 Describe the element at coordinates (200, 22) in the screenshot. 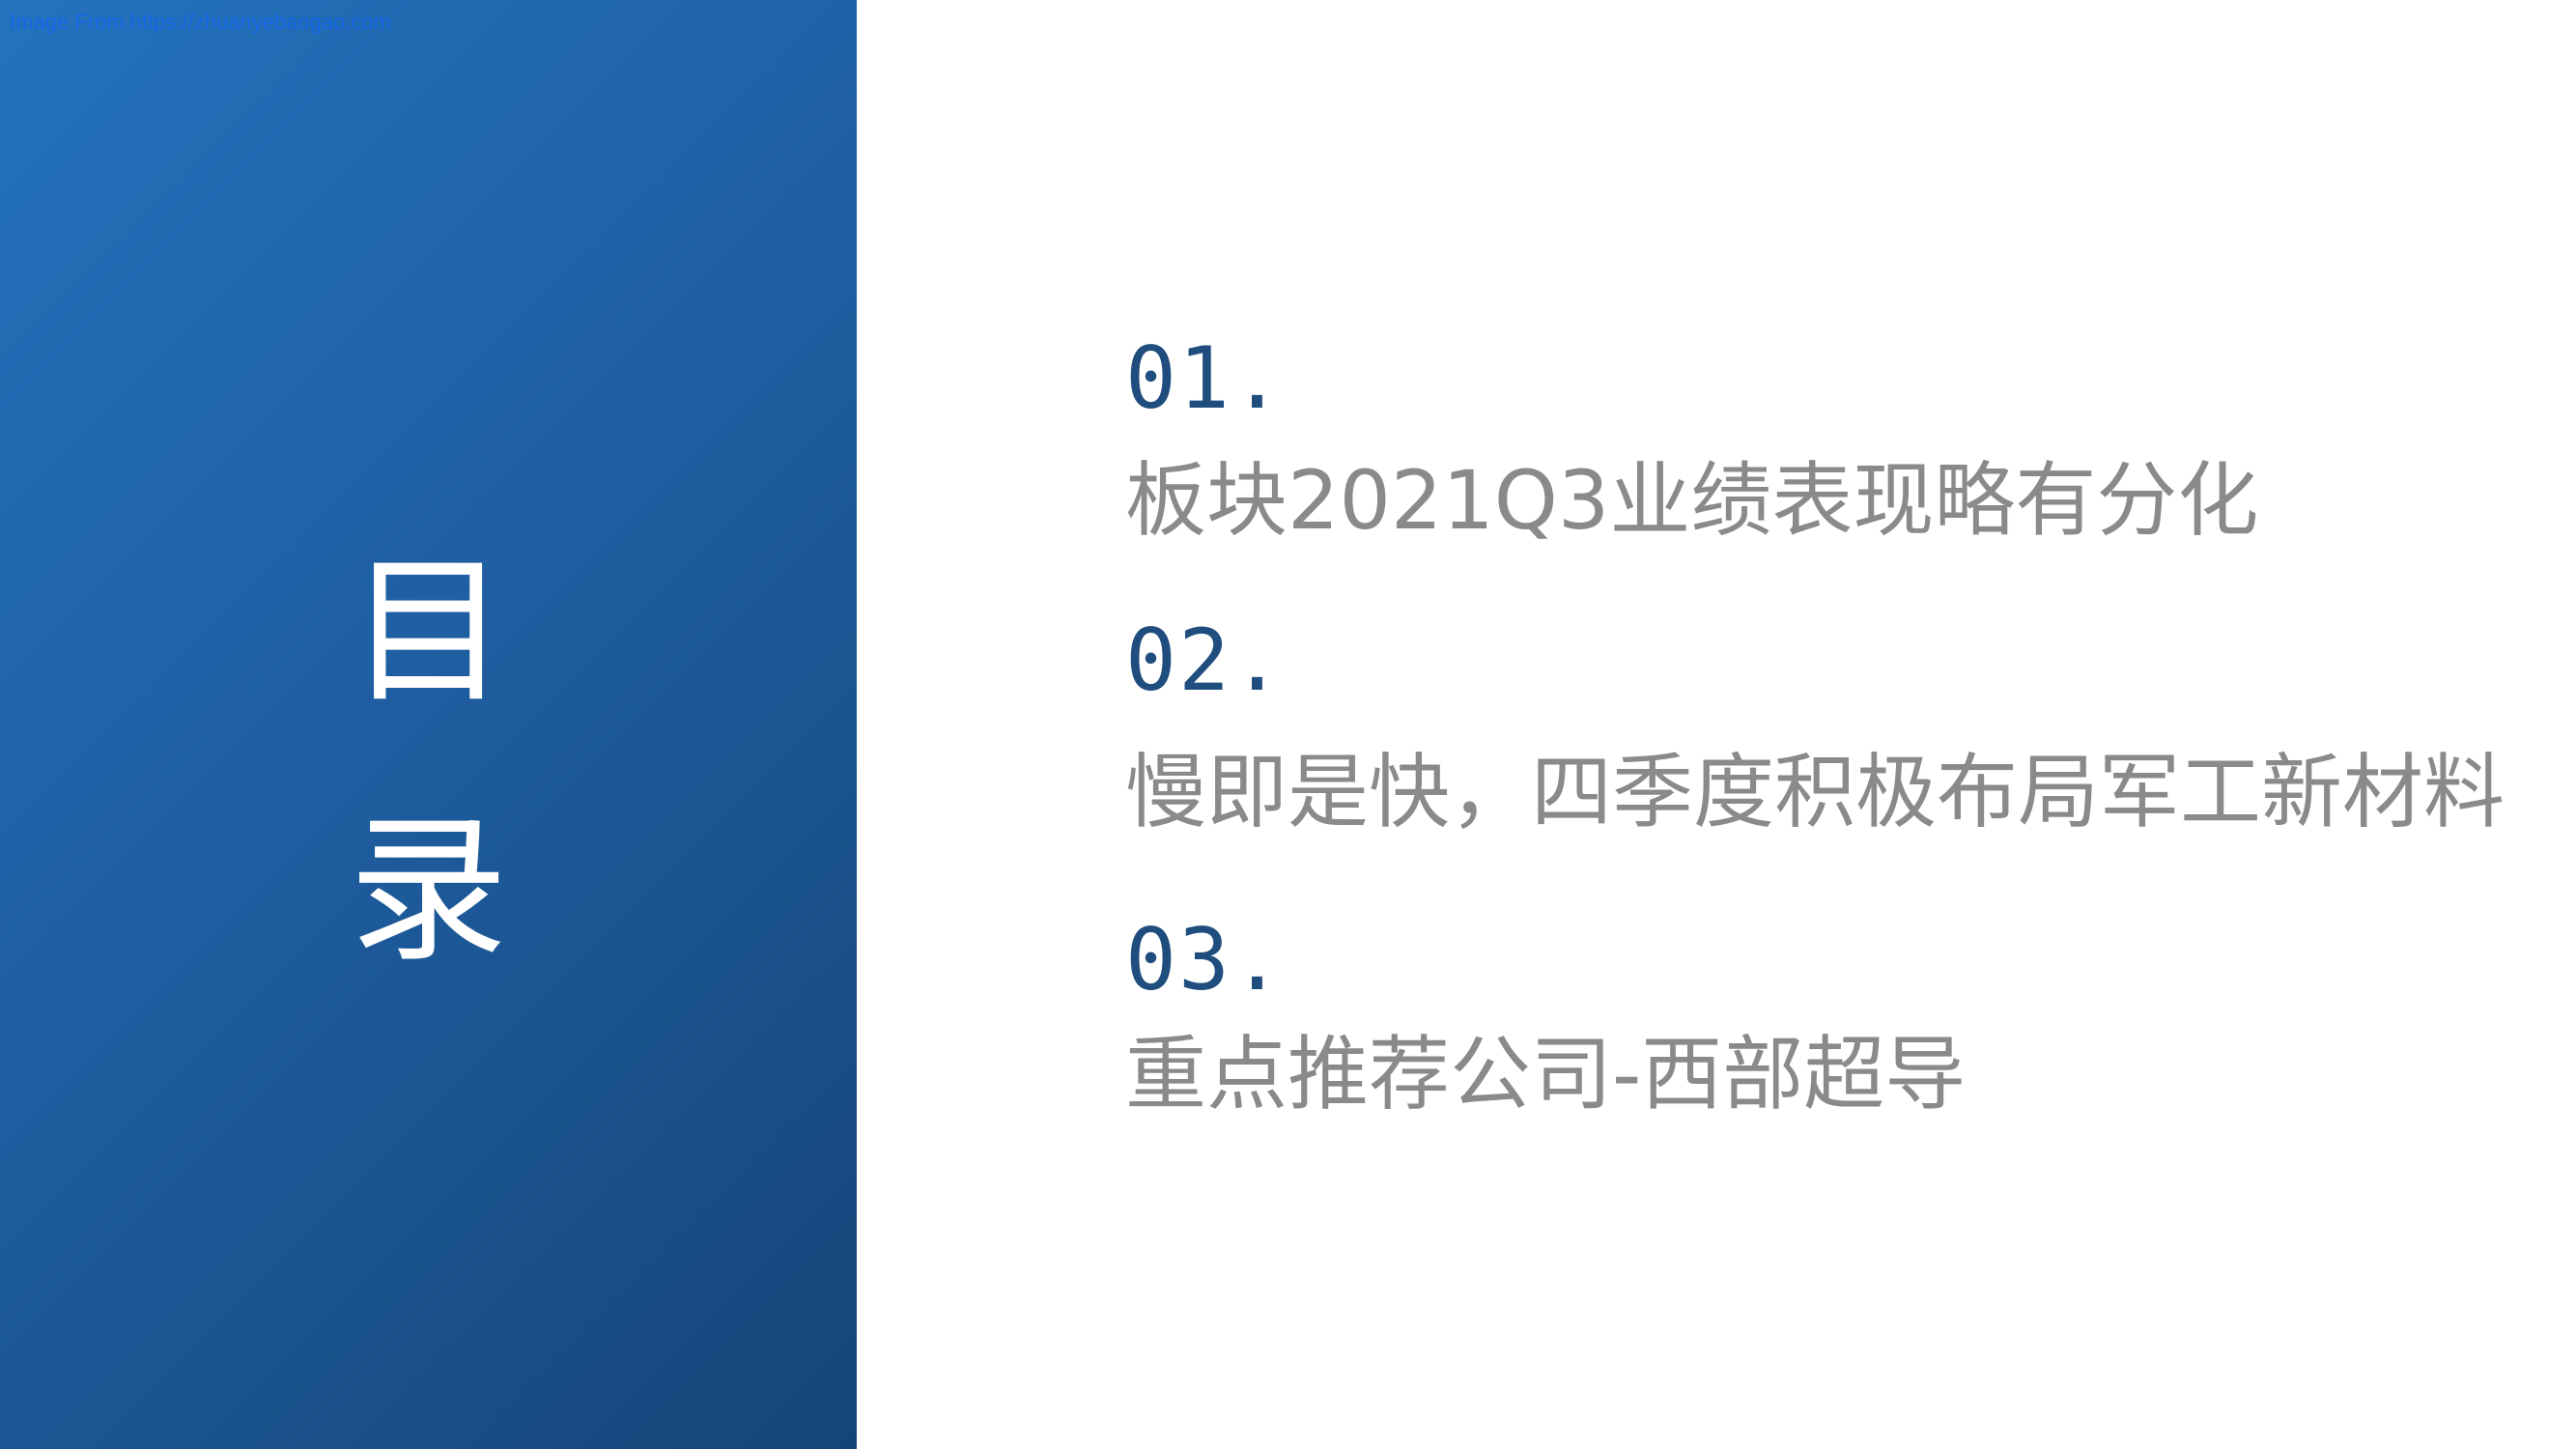

I see `watermark-text: Image From https://zhuanyebaogao.com` at that location.